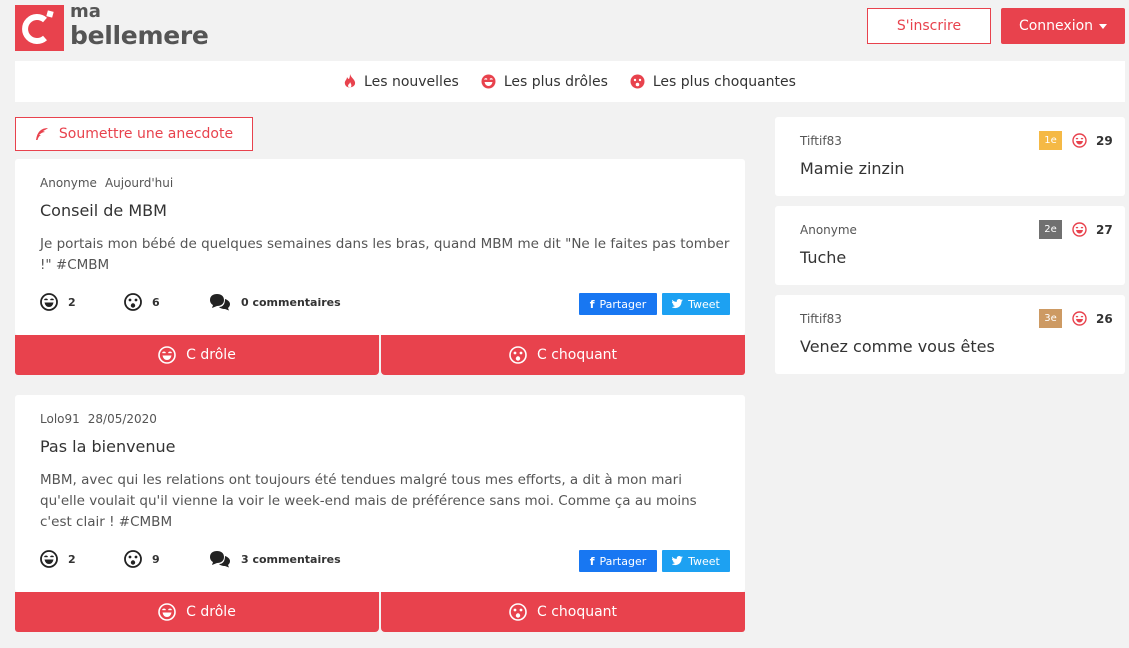  Describe the element at coordinates (156, 302) in the screenshot. I see `shocking-value: 6` at that location.